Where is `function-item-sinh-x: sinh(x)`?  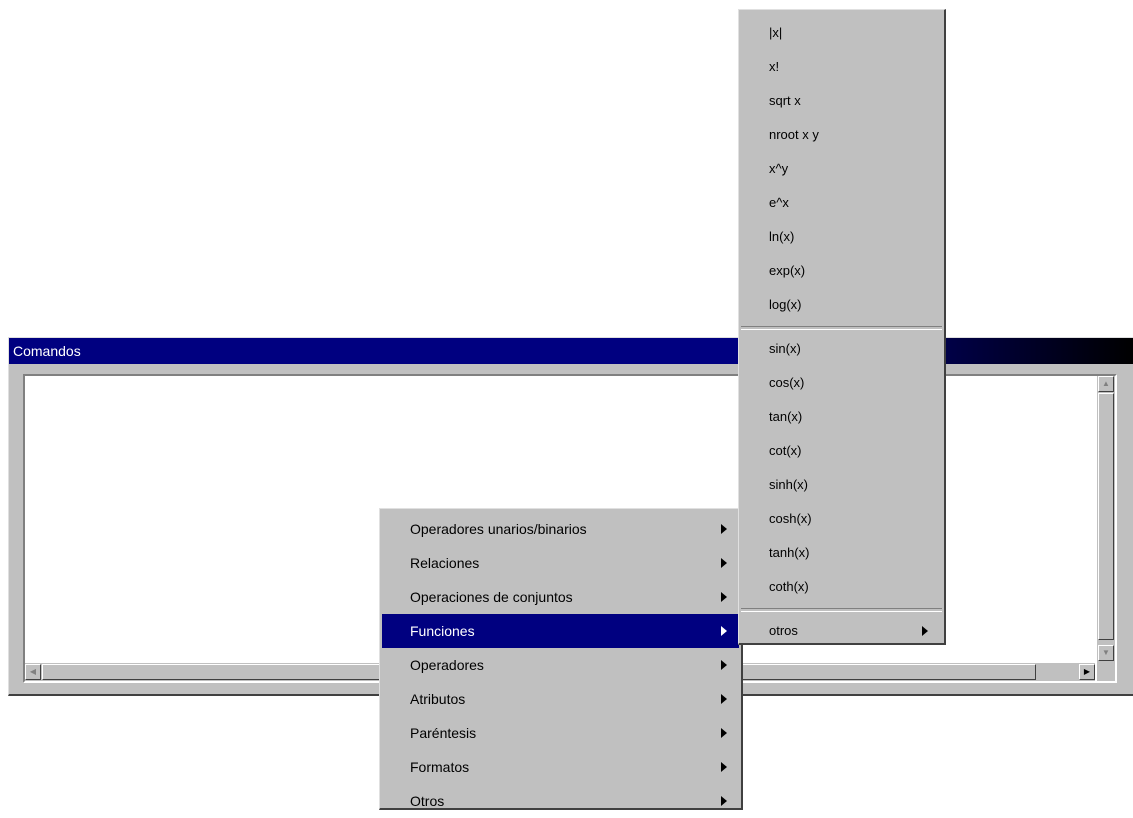
function-item-sinh-x: sinh(x) is located at coordinates (841, 485).